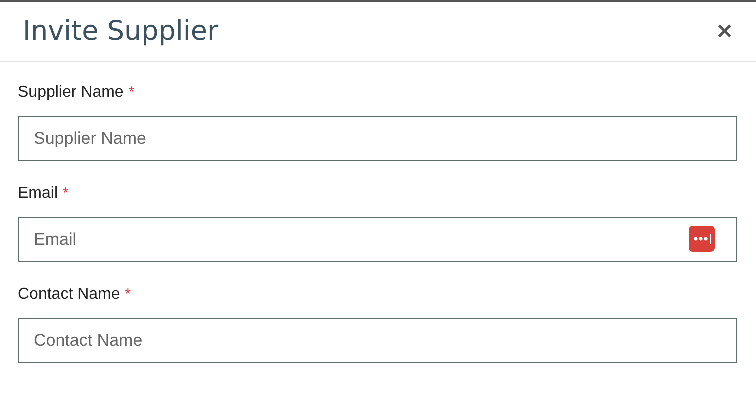 Image resolution: width=756 pixels, height=406 pixels. I want to click on input-field: Email, so click(377, 239).